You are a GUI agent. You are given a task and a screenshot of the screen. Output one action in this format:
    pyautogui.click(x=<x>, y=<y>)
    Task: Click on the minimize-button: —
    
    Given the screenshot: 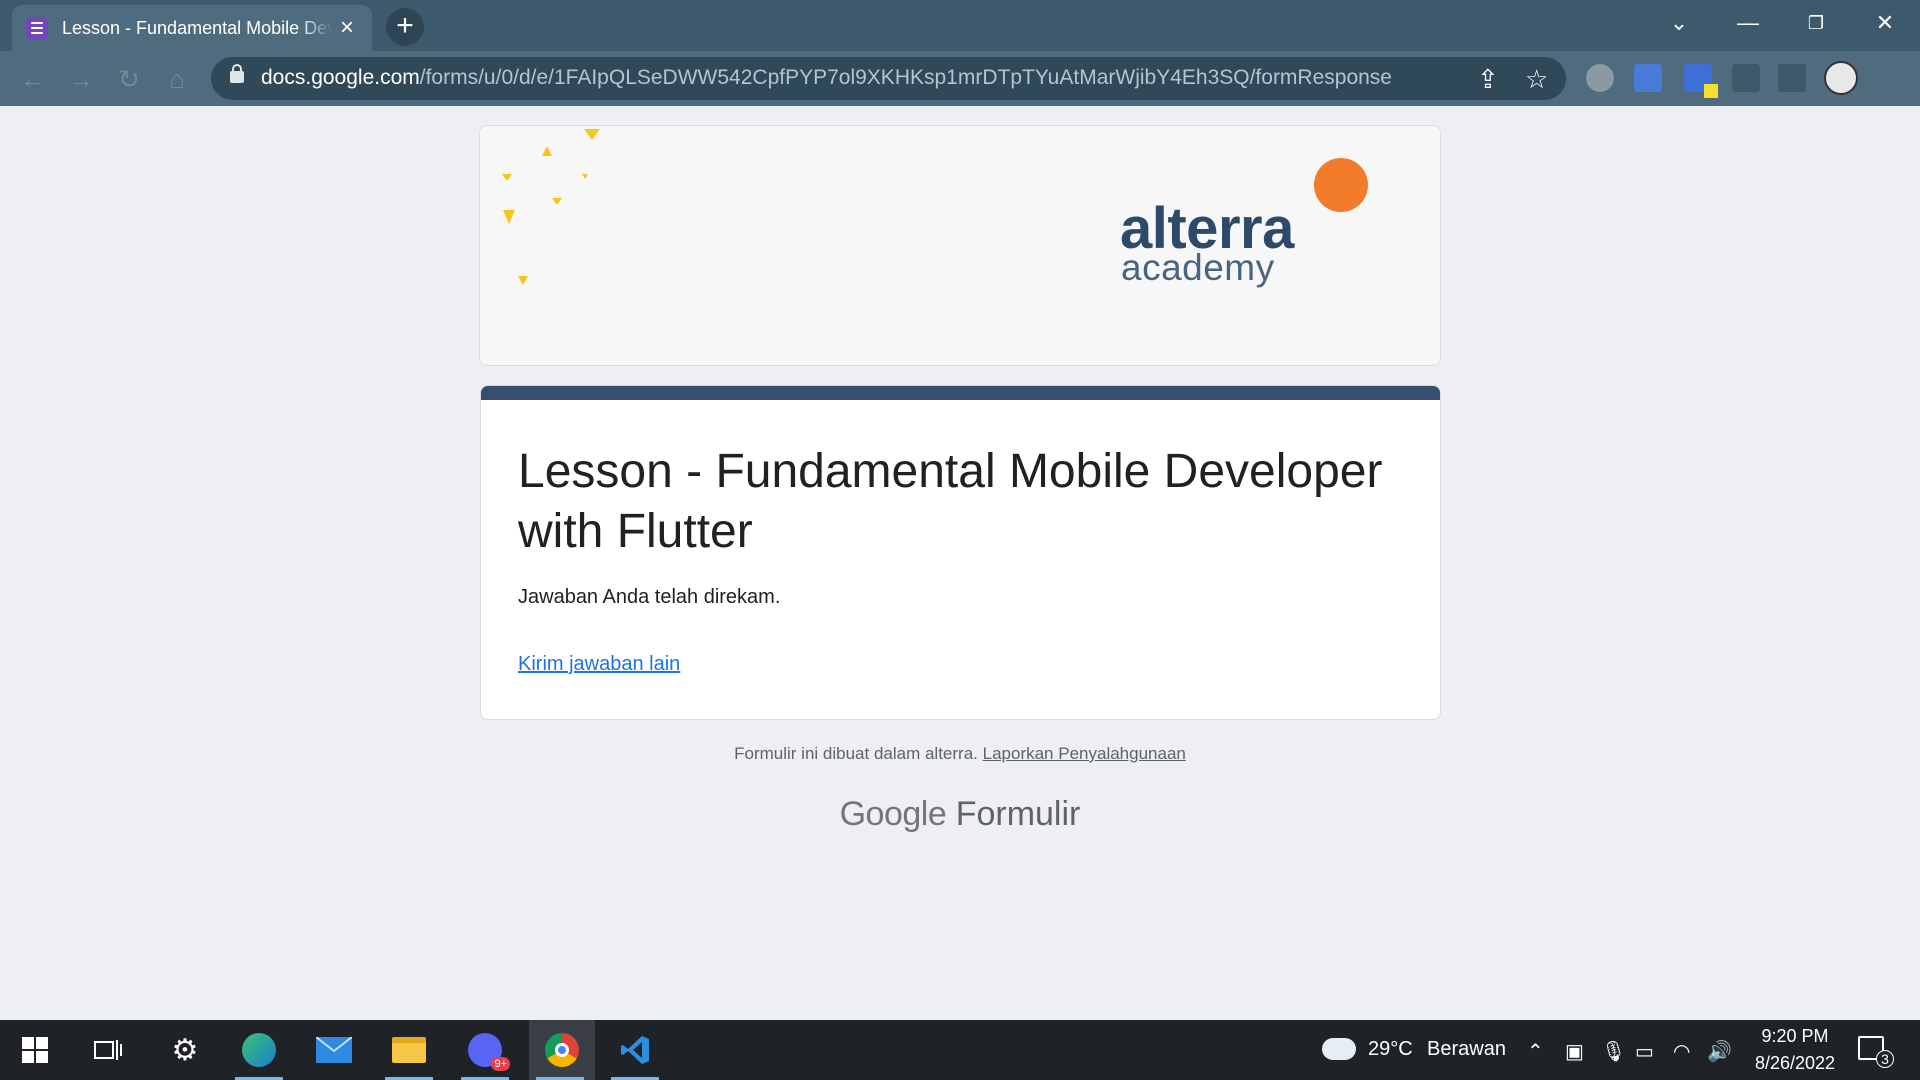 What is the action you would take?
    pyautogui.click(x=1748, y=23)
    